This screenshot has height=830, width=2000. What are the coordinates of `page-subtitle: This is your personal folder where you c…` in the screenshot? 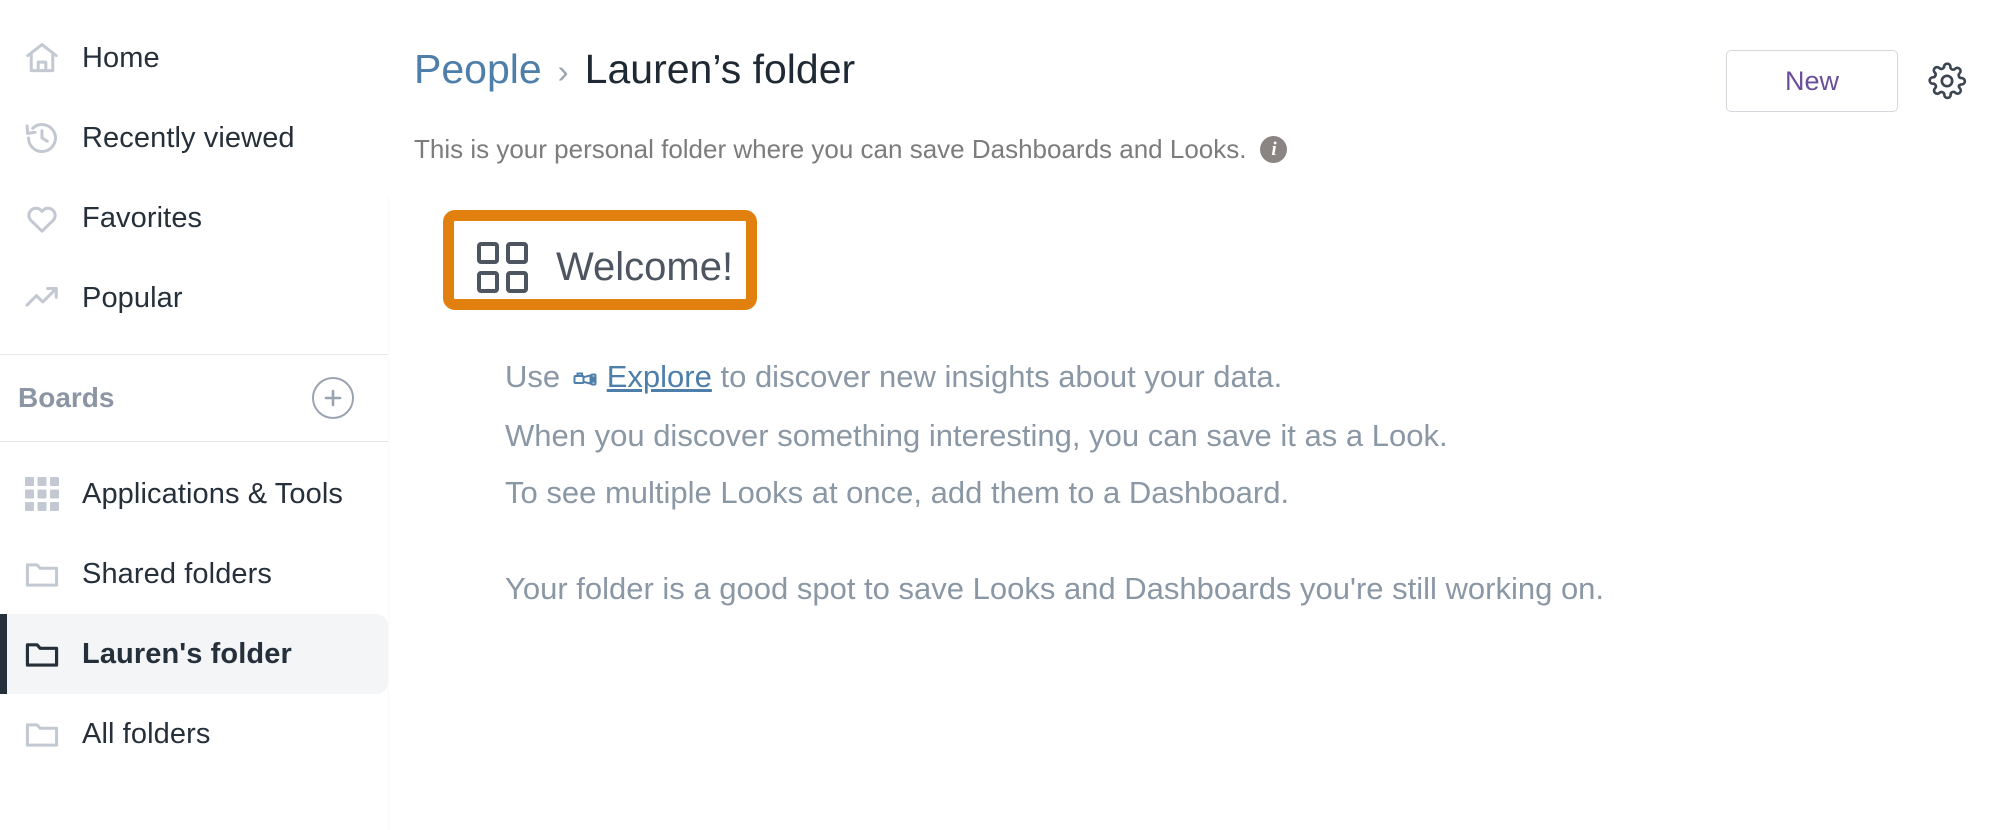 It's located at (830, 149).